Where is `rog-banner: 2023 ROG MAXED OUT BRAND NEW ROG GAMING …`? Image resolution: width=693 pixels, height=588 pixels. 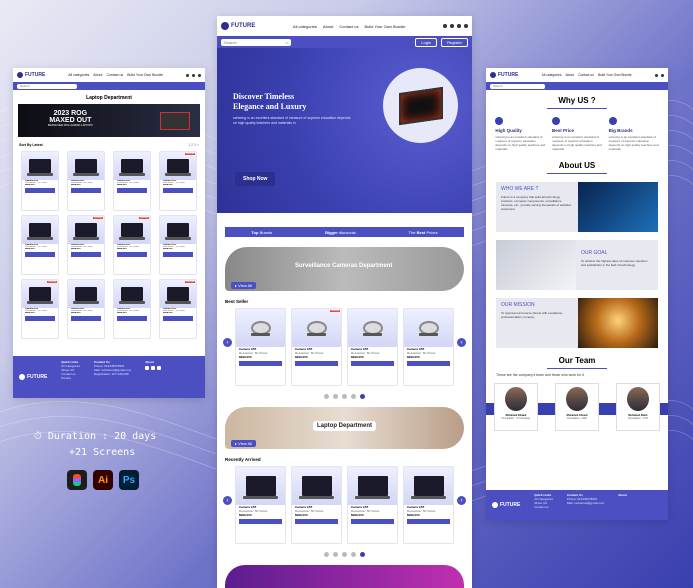 rog-banner: 2023 ROG MAXED OUT BRAND NEW ROG GAMING … is located at coordinates (109, 120).